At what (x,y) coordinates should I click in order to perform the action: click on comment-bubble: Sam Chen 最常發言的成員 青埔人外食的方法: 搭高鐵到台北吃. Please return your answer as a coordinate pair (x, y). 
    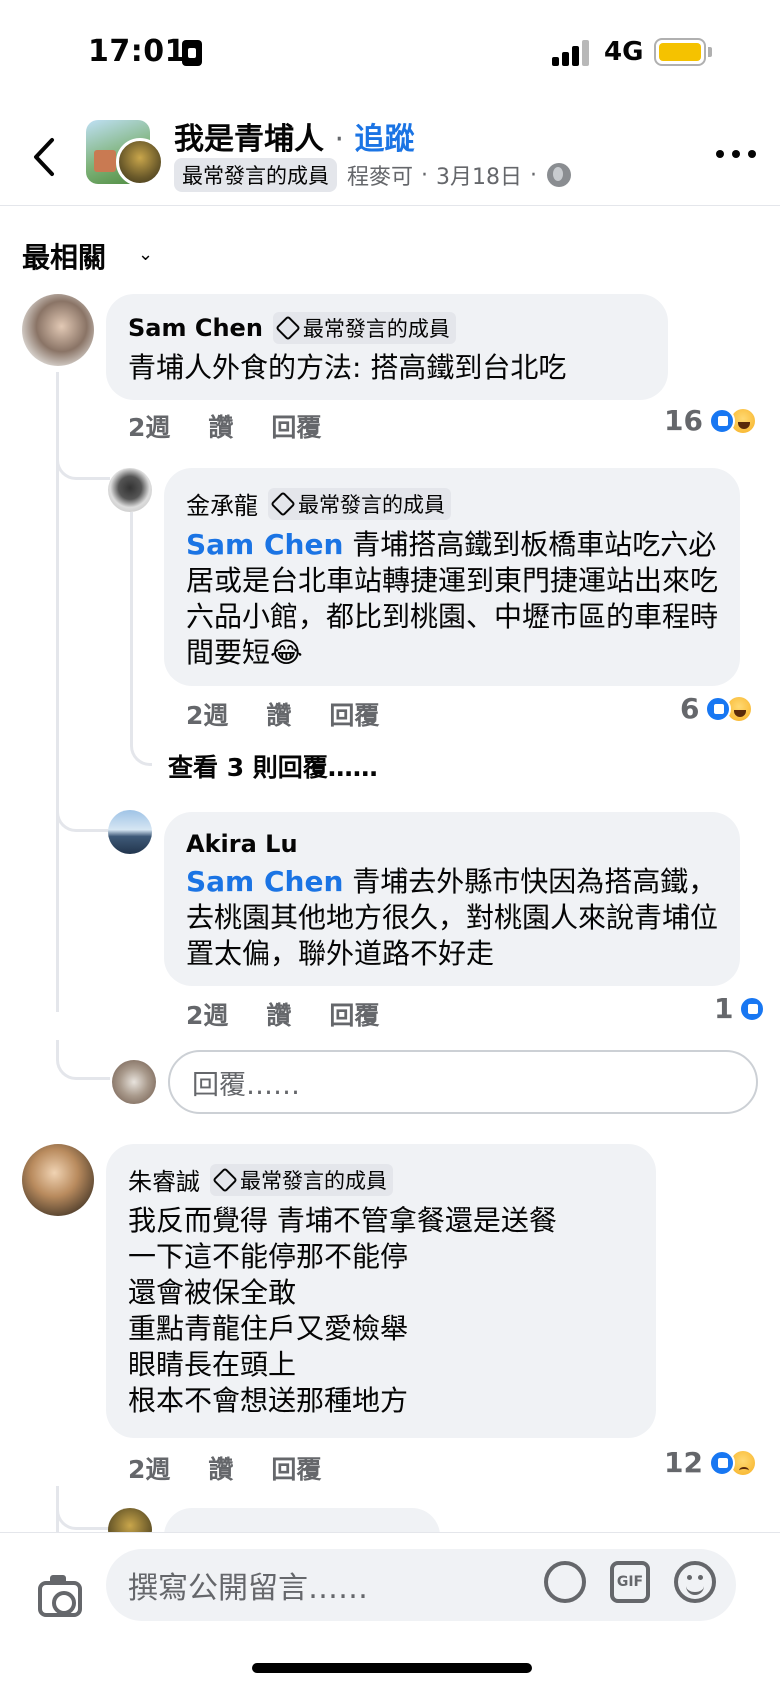
    Looking at the image, I should click on (387, 347).